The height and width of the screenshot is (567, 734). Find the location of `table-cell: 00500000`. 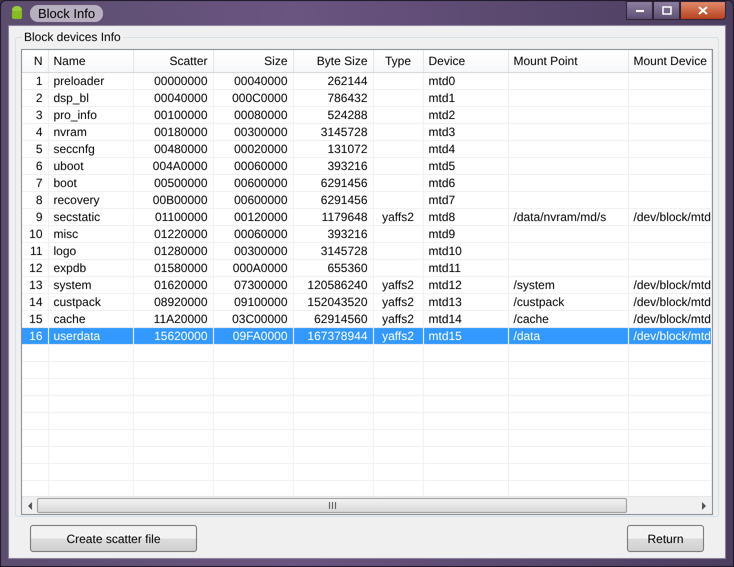

table-cell: 00500000 is located at coordinates (181, 183).